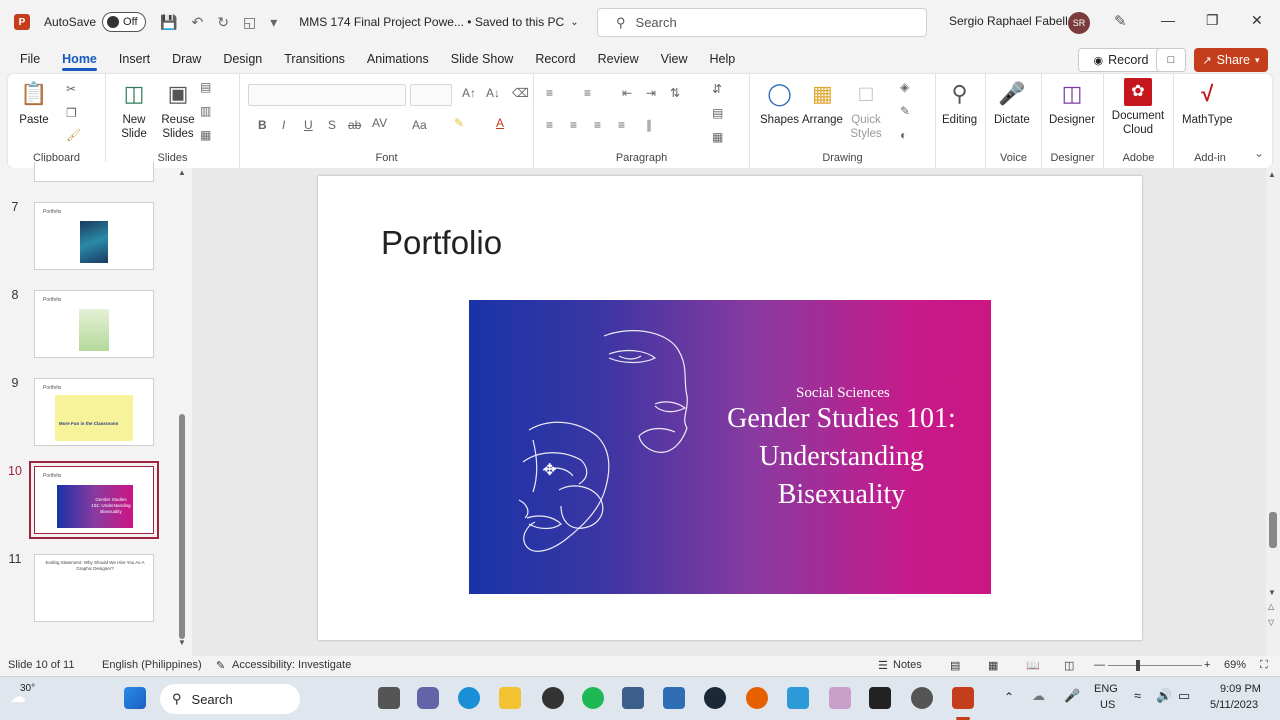 The image size is (1280, 720). Describe the element at coordinates (866, 109) in the screenshot. I see `quick-styles-button: □ Quick Styles` at that location.